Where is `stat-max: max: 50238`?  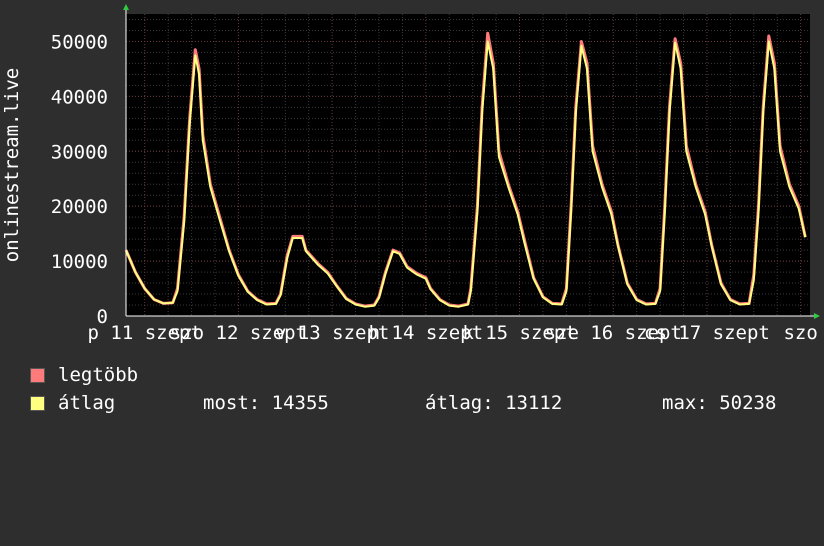 stat-max: max: 50238 is located at coordinates (719, 403).